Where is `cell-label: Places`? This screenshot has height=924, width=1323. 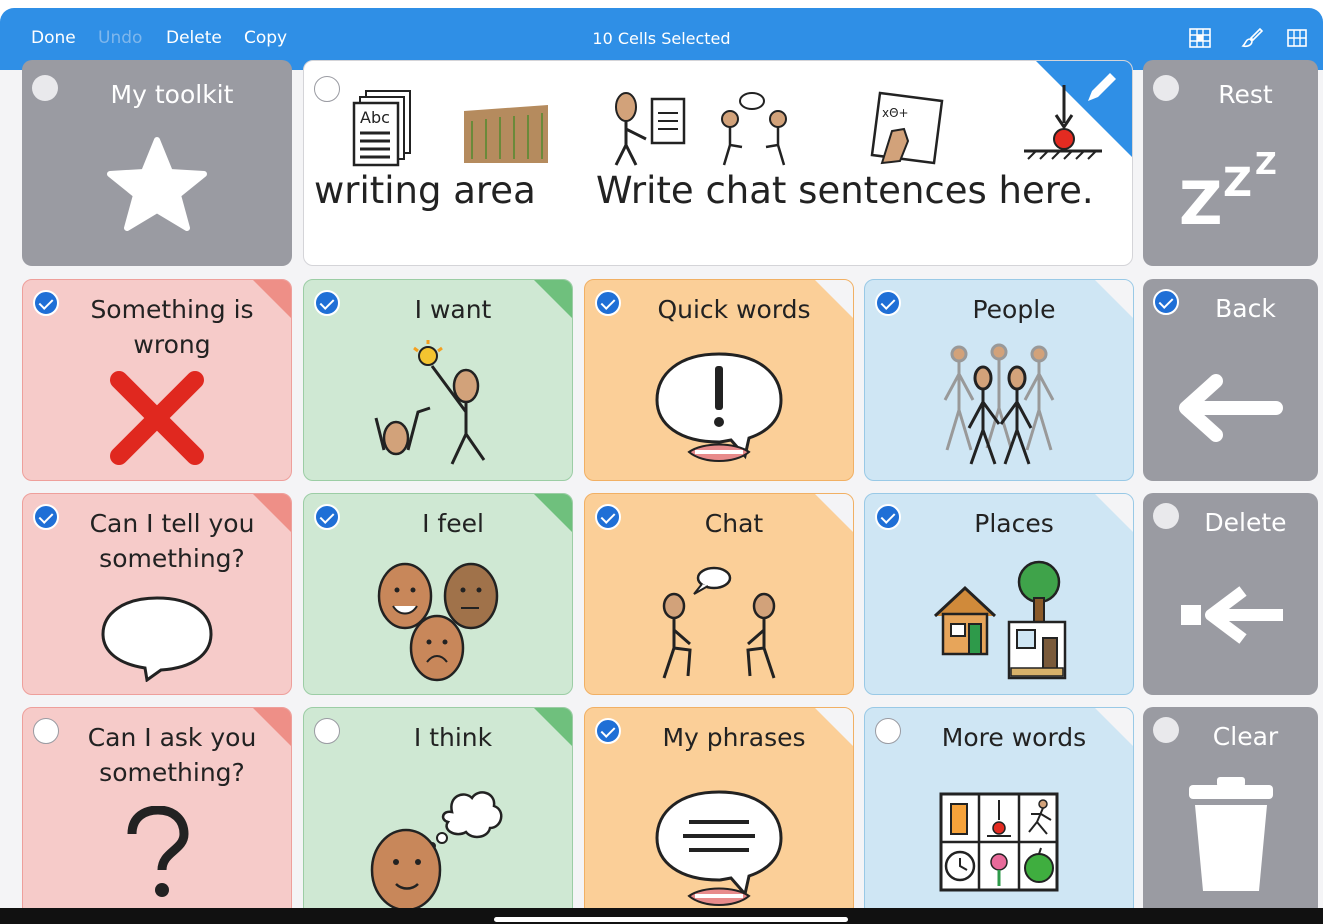
cell-label: Places is located at coordinates (1014, 523).